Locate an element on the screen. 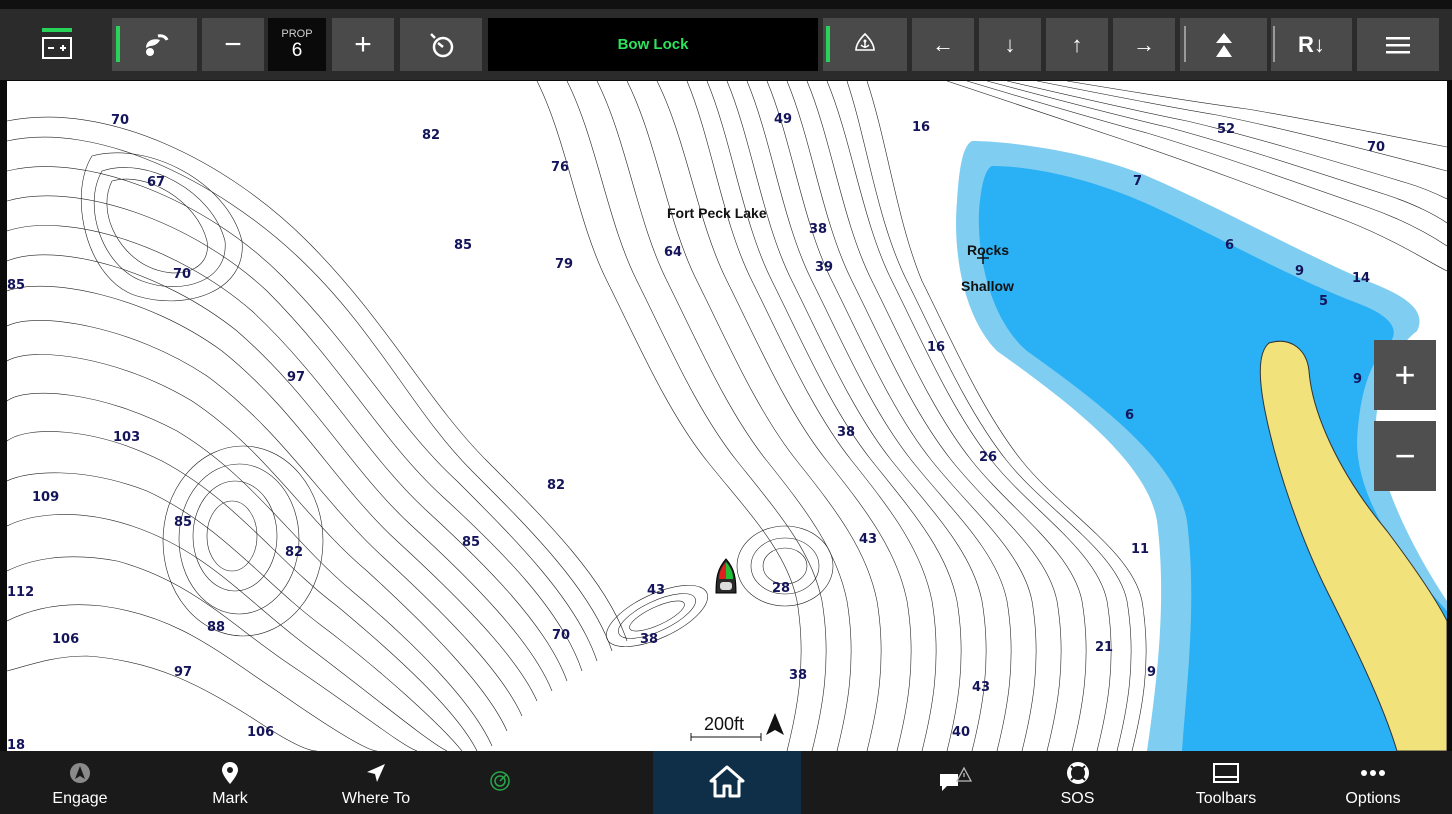  boat-icon is located at coordinates (726, 576).